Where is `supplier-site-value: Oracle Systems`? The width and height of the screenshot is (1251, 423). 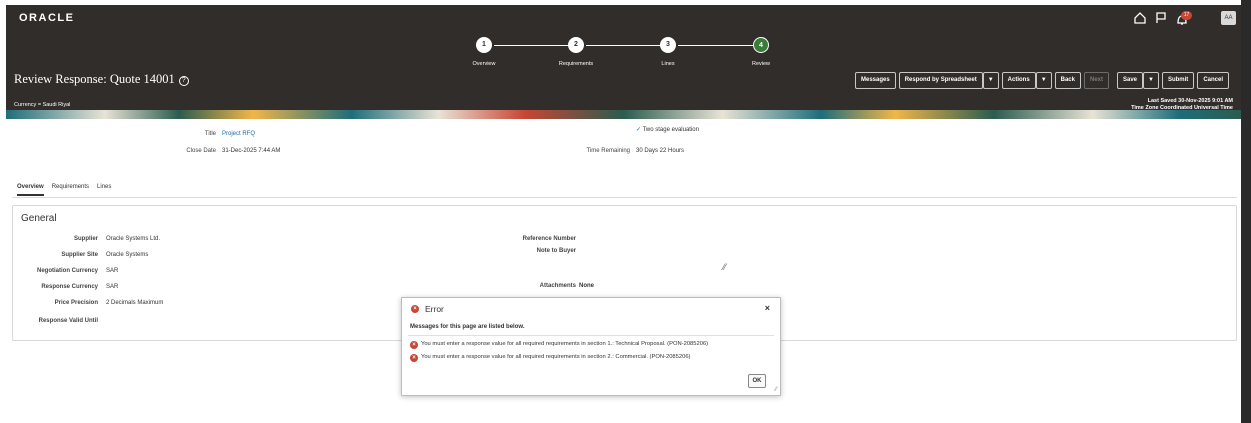
supplier-site-value: Oracle Systems is located at coordinates (127, 255).